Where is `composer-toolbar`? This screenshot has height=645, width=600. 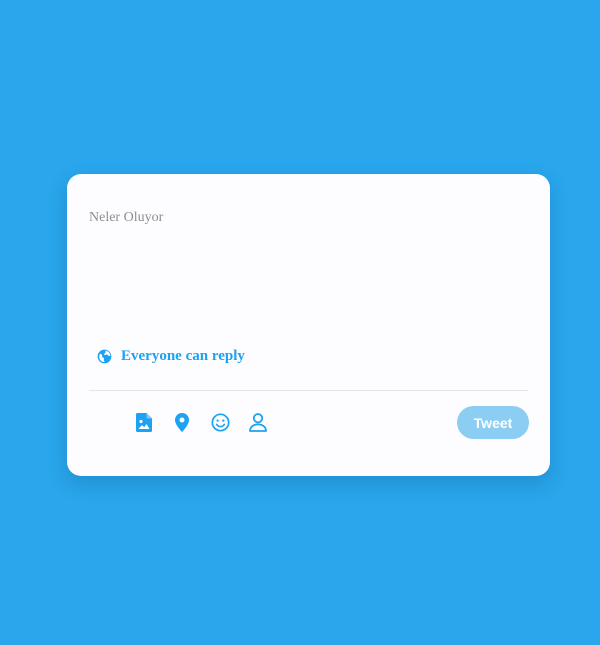
composer-toolbar is located at coordinates (210, 422).